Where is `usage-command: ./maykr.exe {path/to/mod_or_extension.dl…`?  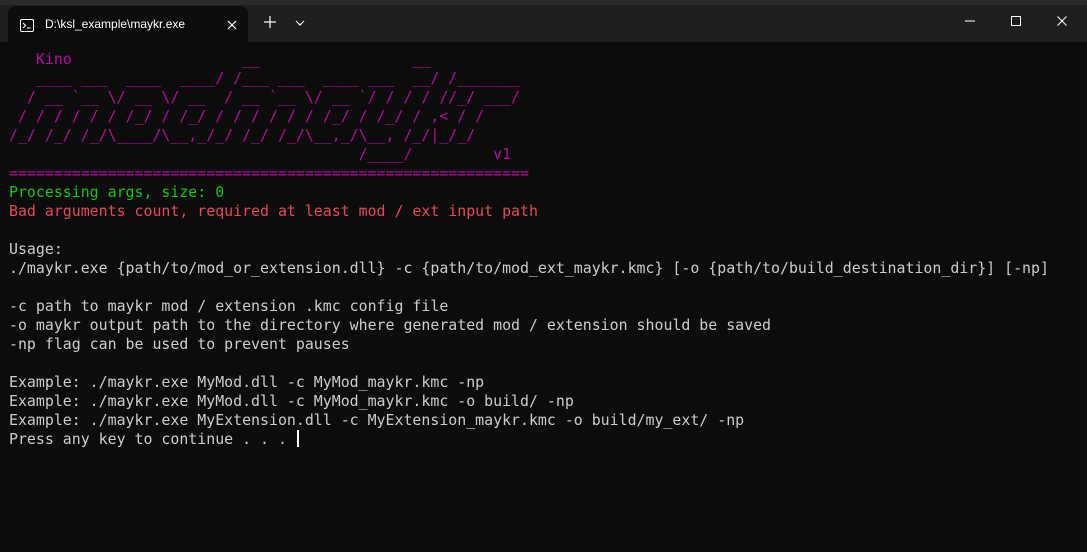
usage-command: ./maykr.exe {path/to/mod_or_extension.dl… is located at coordinates (529, 268).